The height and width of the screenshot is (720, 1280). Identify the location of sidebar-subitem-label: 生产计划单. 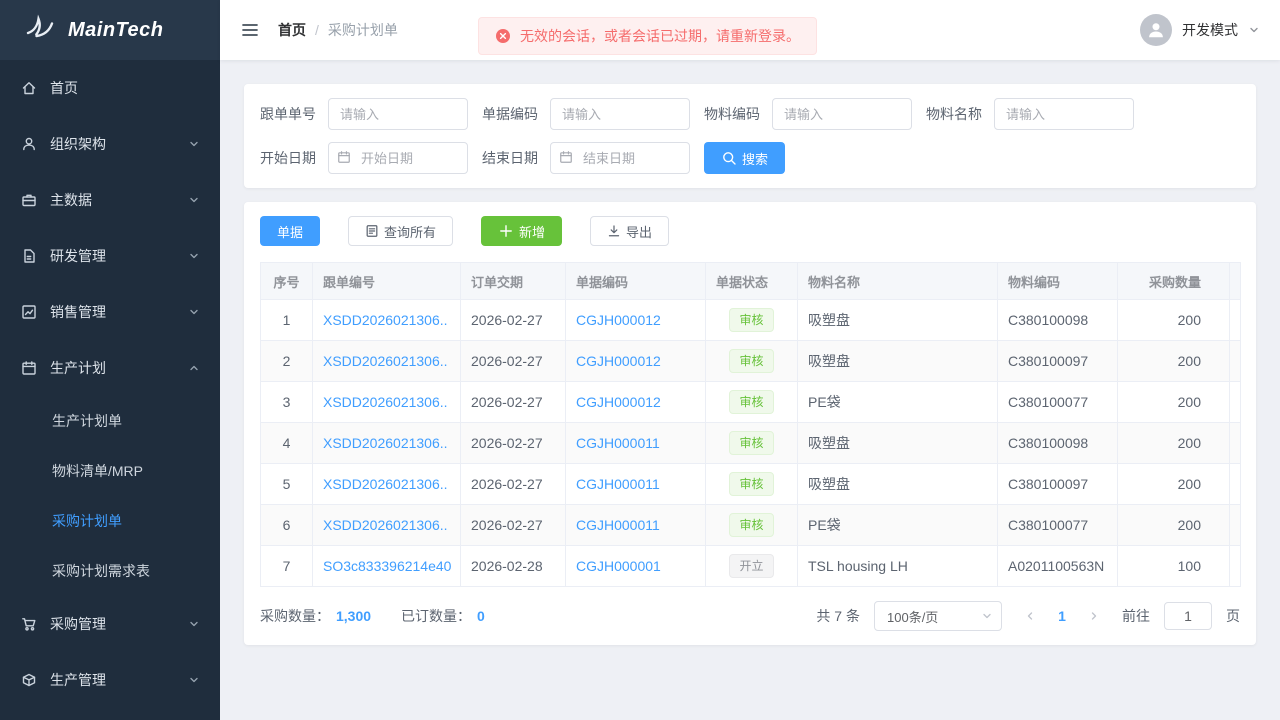
(87, 421).